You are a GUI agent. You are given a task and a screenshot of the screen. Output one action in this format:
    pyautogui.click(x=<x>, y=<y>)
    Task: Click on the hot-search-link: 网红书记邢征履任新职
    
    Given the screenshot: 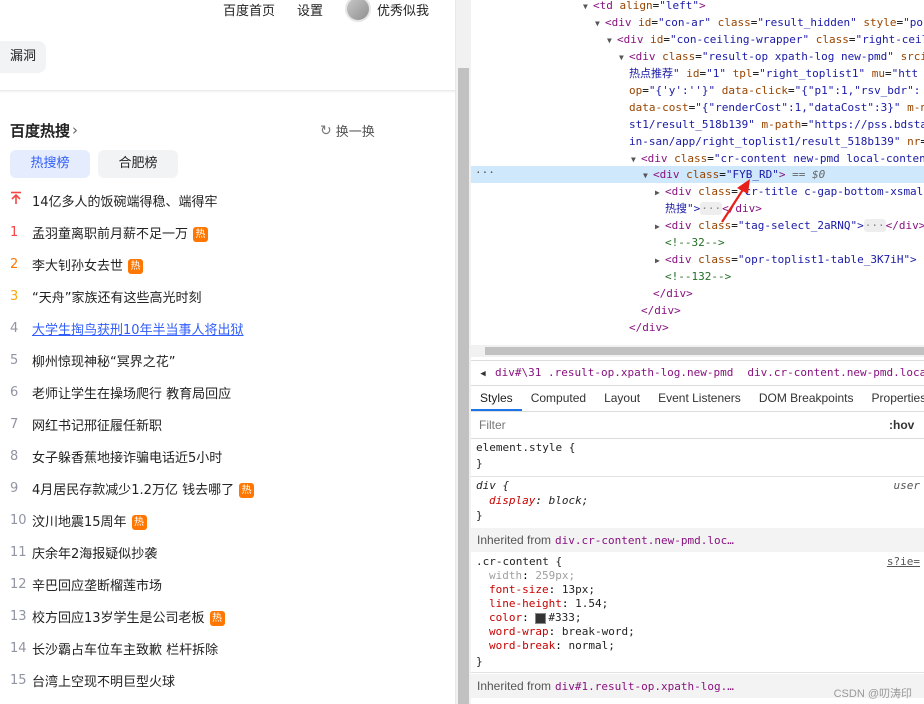 What is the action you would take?
    pyautogui.click(x=97, y=426)
    